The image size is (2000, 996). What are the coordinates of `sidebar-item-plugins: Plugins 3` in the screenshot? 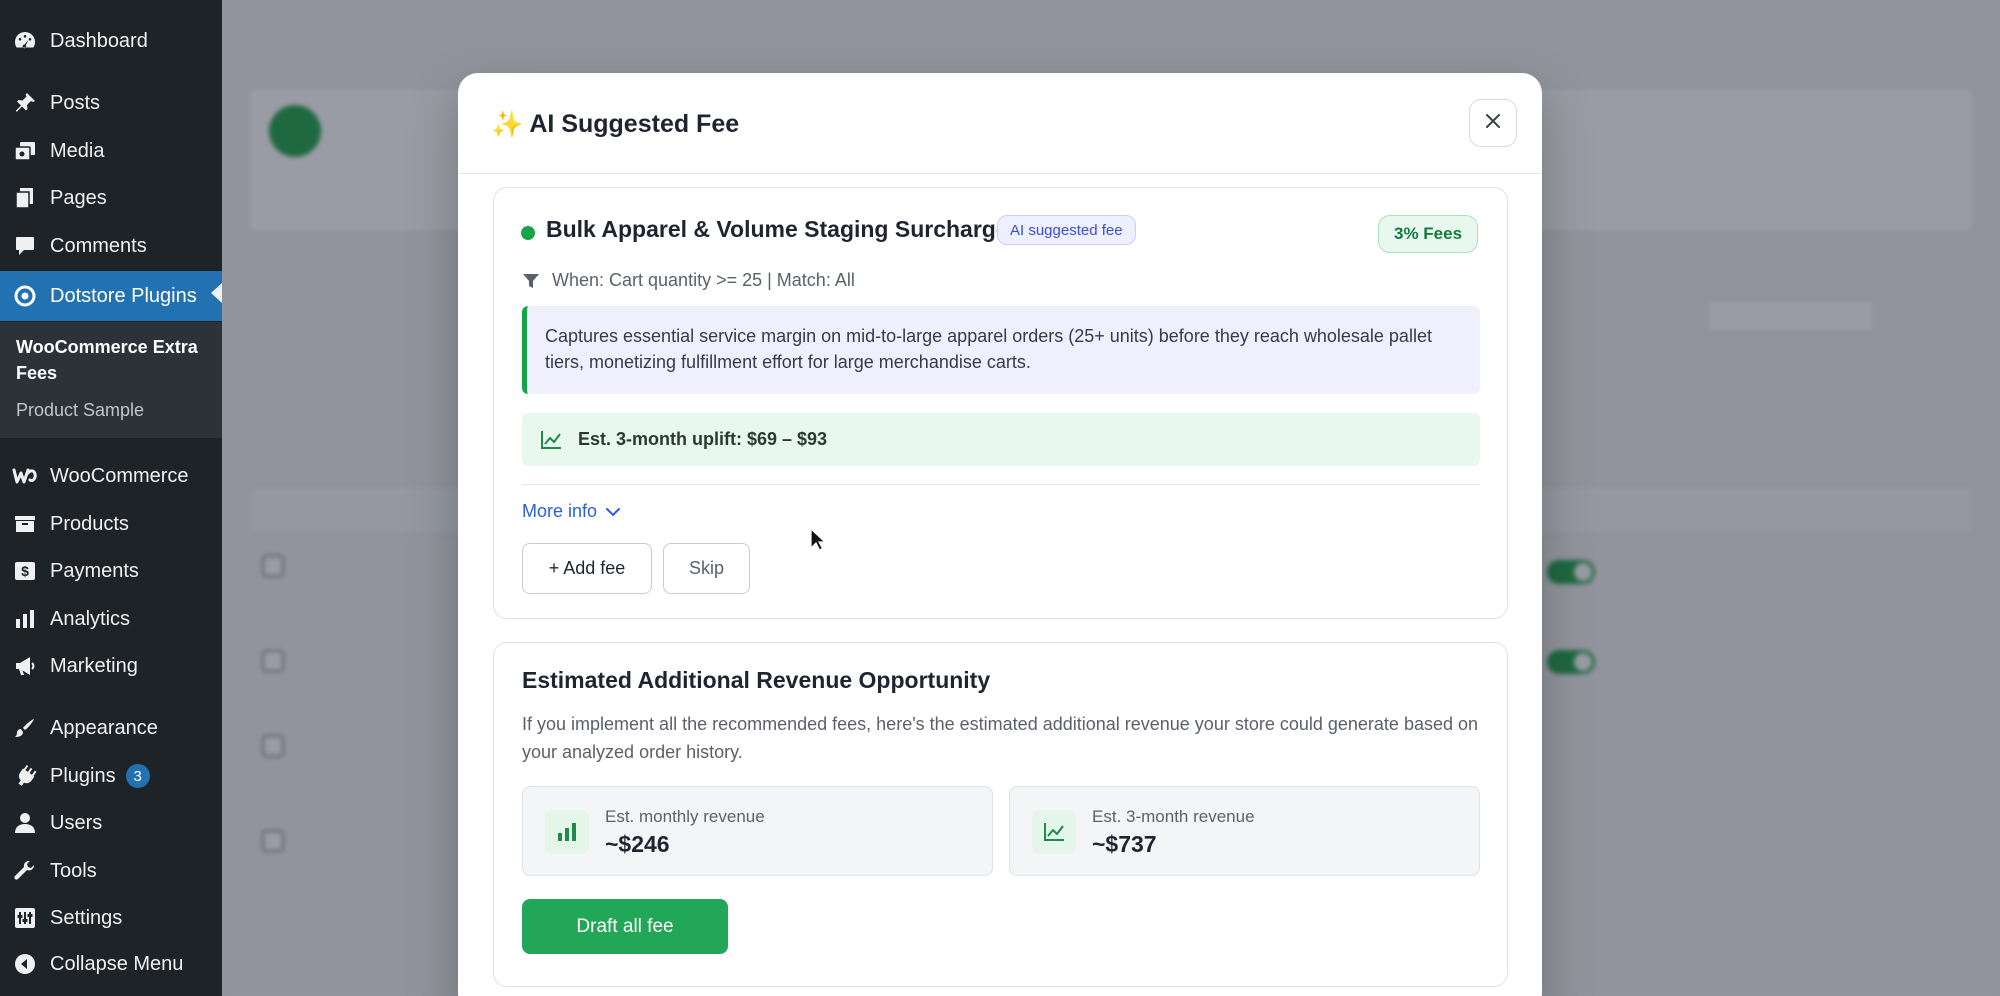 It's located at (111, 776).